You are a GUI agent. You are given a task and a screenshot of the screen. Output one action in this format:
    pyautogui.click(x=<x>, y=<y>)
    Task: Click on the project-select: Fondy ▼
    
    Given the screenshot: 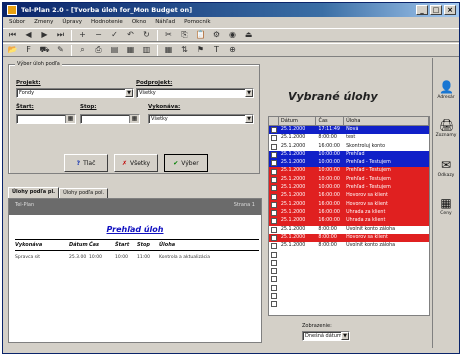 What is the action you would take?
    pyautogui.click(x=75, y=93)
    